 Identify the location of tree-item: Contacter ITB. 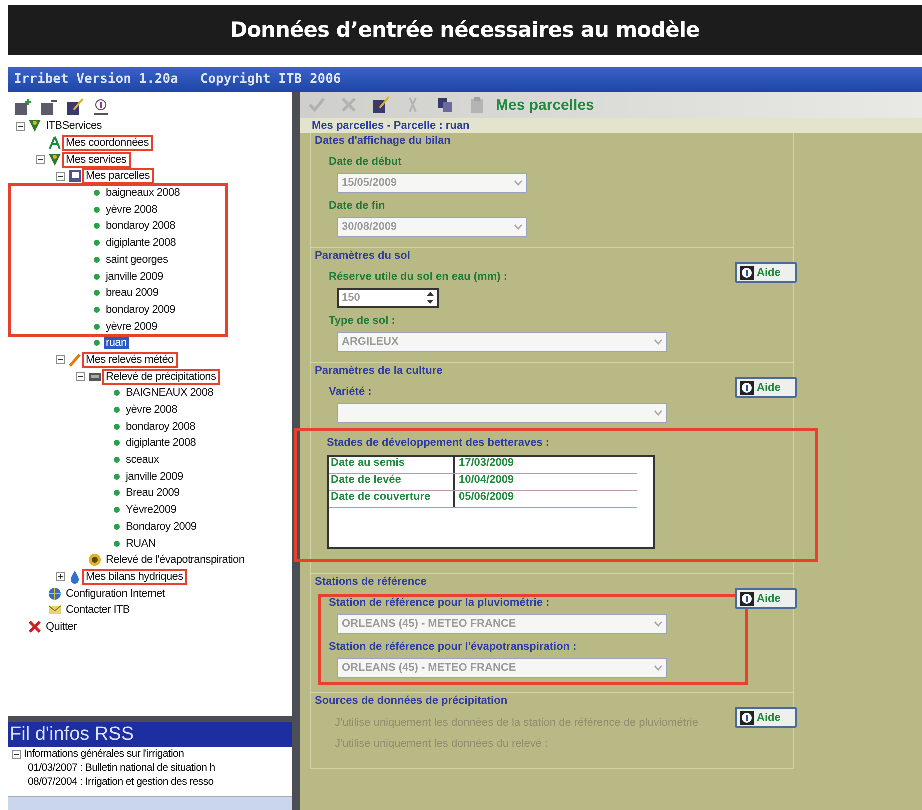
(98, 610).